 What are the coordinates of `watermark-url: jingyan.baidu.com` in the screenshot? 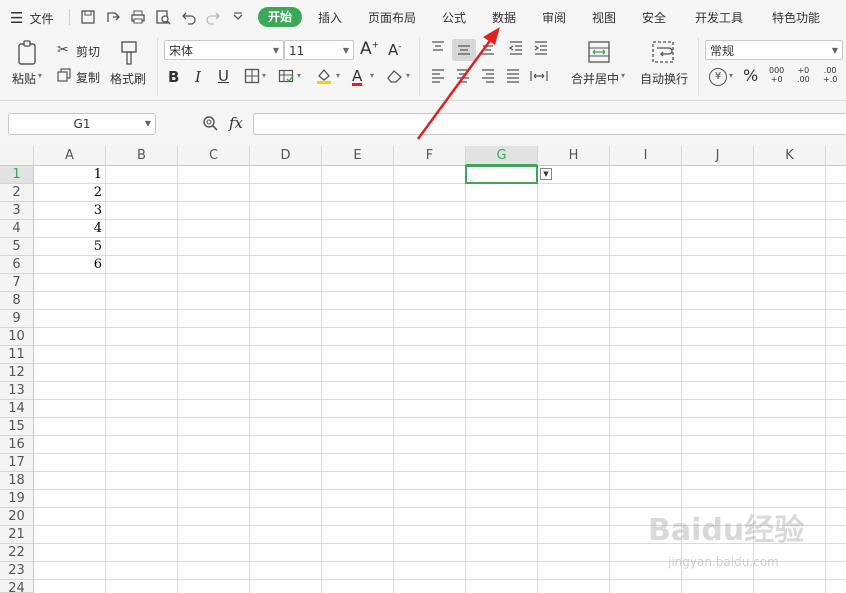 It's located at (723, 562).